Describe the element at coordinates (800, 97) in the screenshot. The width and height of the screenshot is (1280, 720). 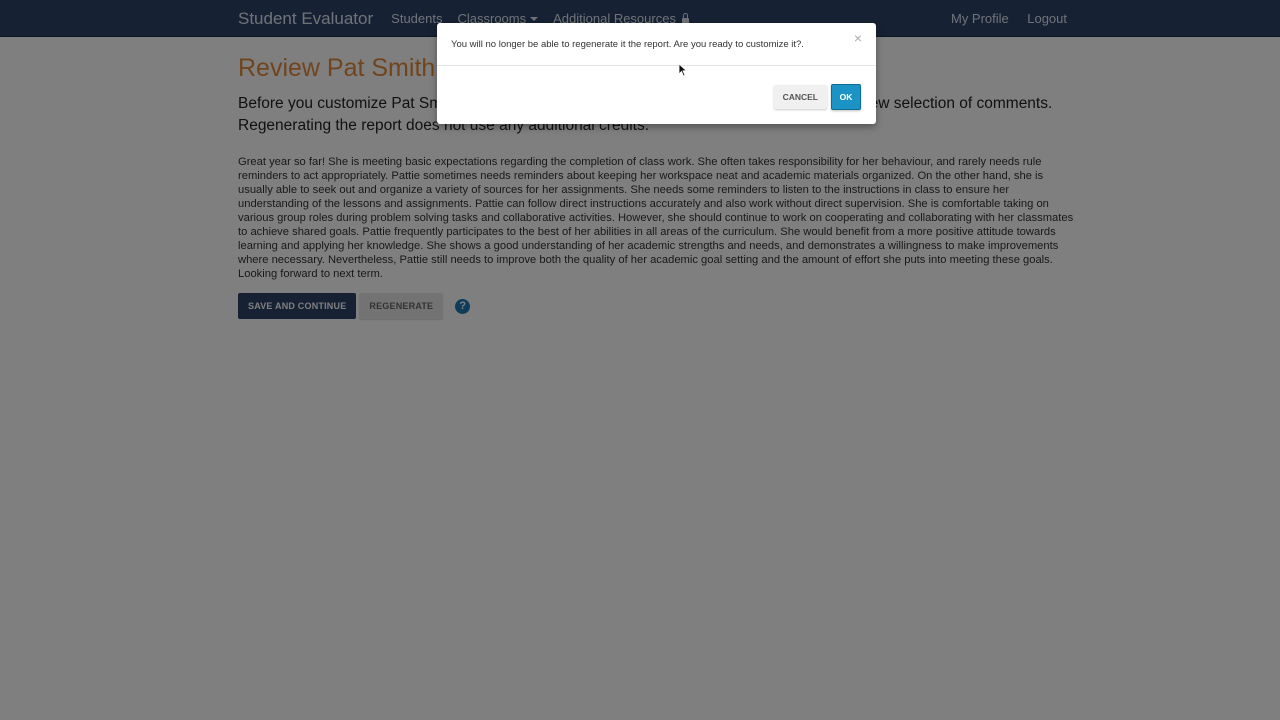
I see `cancel-button: CANCEL` at that location.